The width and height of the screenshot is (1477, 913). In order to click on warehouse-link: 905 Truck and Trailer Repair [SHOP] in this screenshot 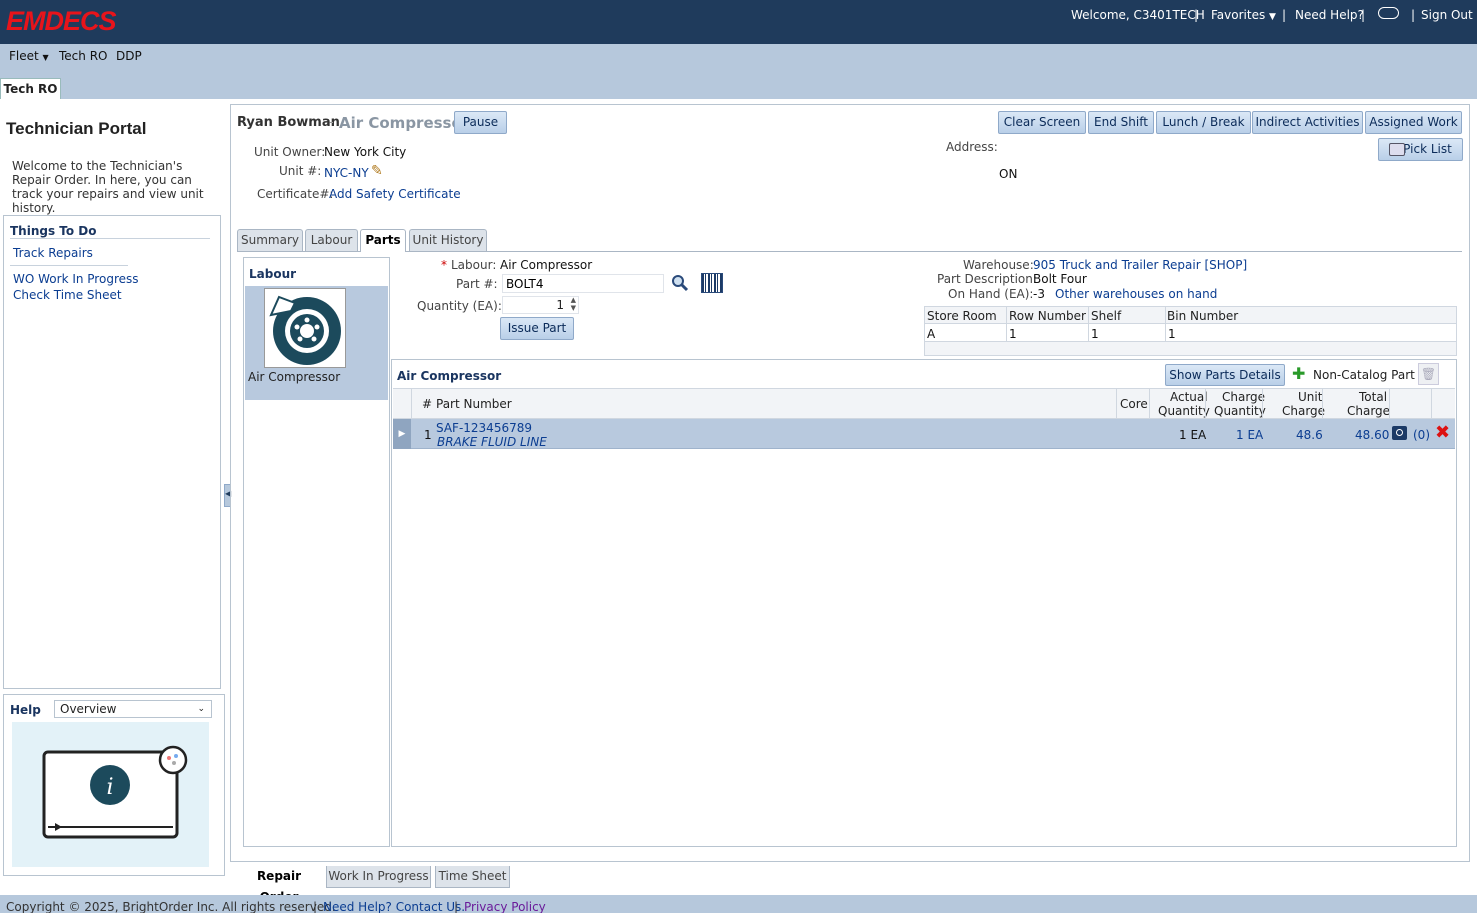, I will do `click(1140, 265)`.